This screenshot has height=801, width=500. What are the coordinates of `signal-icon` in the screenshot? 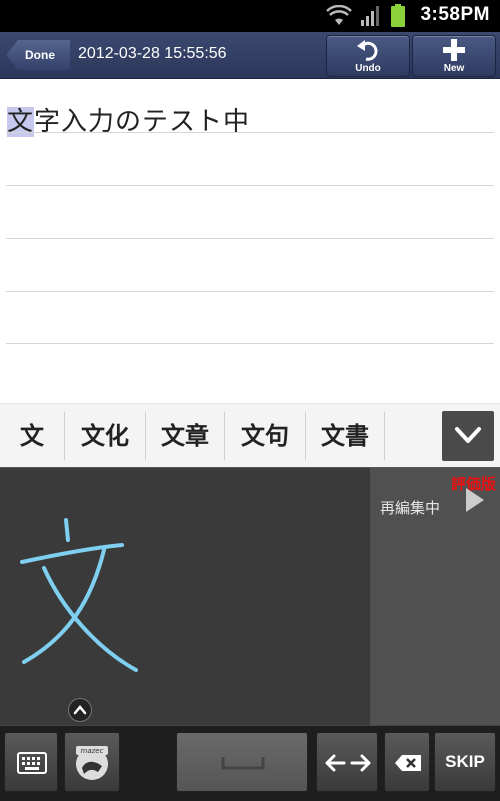 It's located at (370, 16).